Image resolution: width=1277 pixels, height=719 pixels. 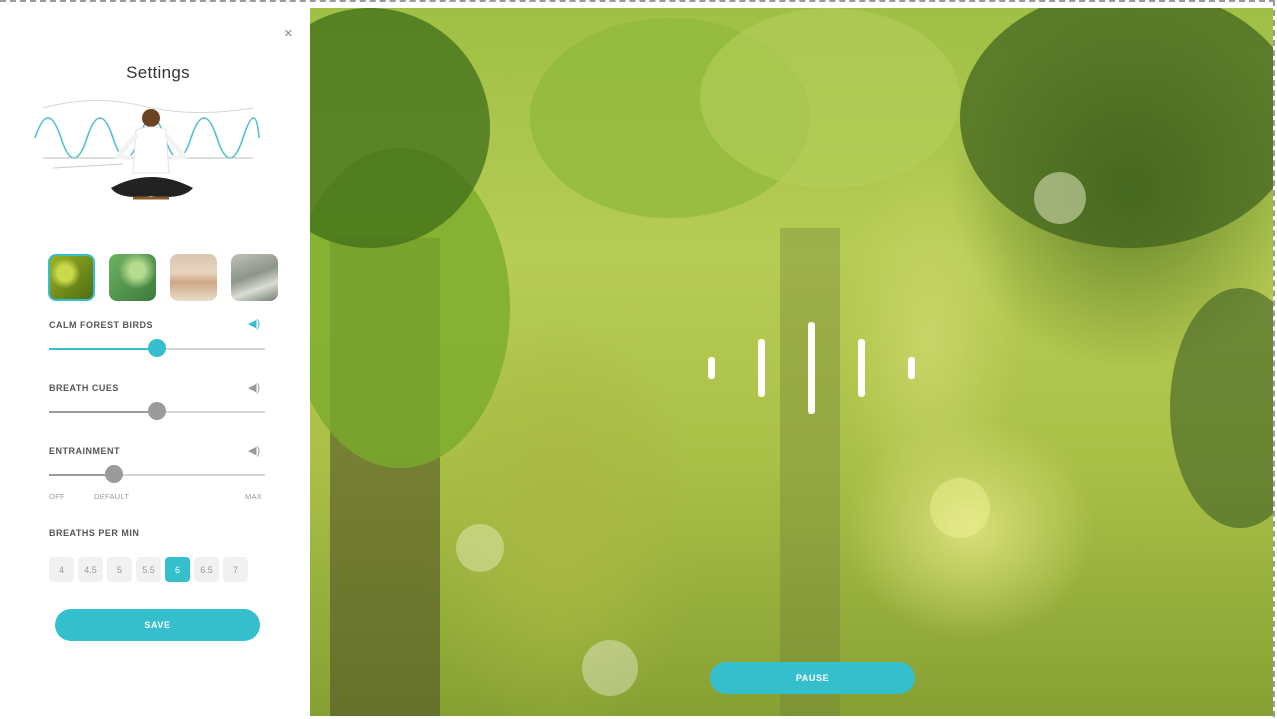 I want to click on calm-forest-birds-label: CALM FOREST BIRDS, so click(x=101, y=325).